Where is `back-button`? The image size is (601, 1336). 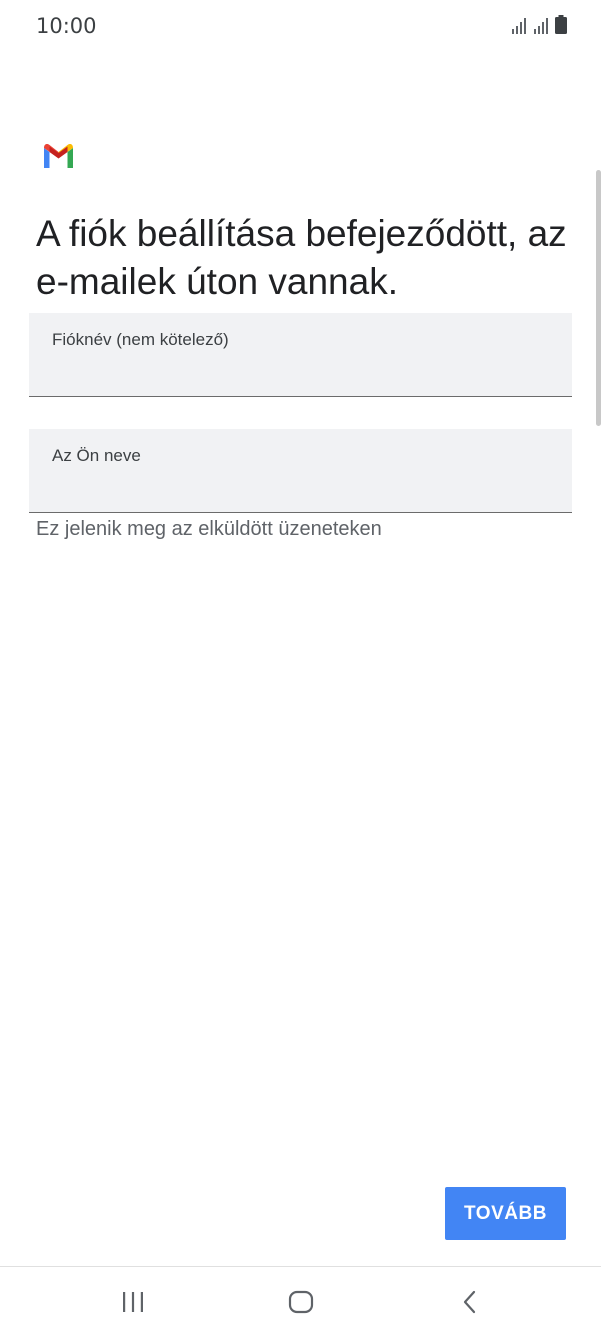 back-button is located at coordinates (470, 1302).